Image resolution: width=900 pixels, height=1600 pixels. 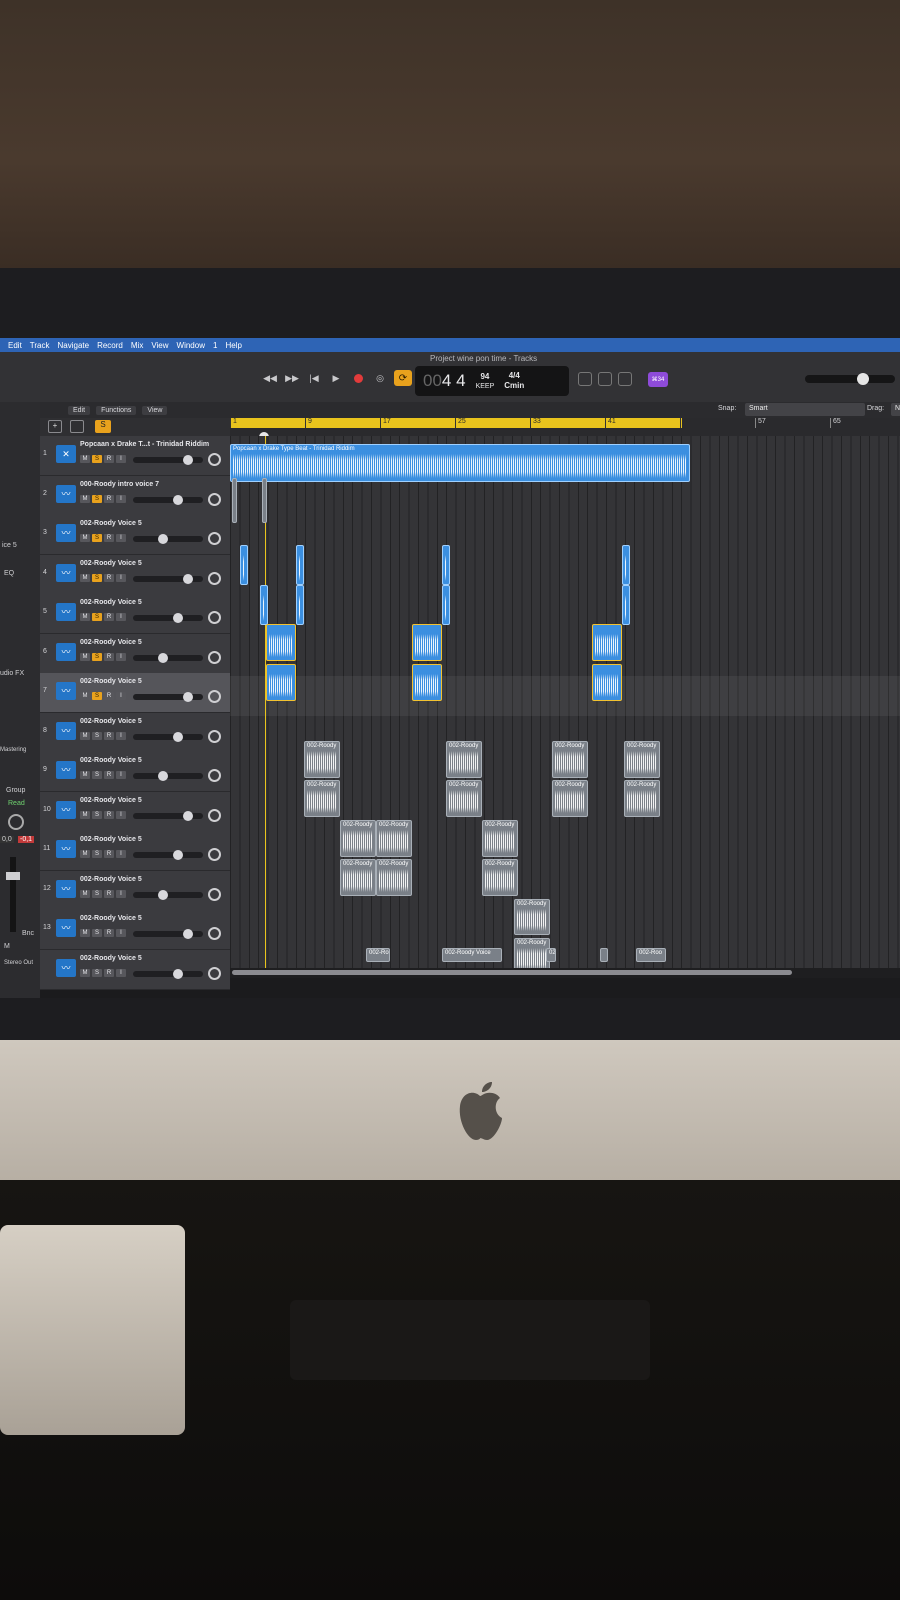 What do you see at coordinates (12, 673) in the screenshot?
I see `audio-fx-label: udio FX` at bounding box center [12, 673].